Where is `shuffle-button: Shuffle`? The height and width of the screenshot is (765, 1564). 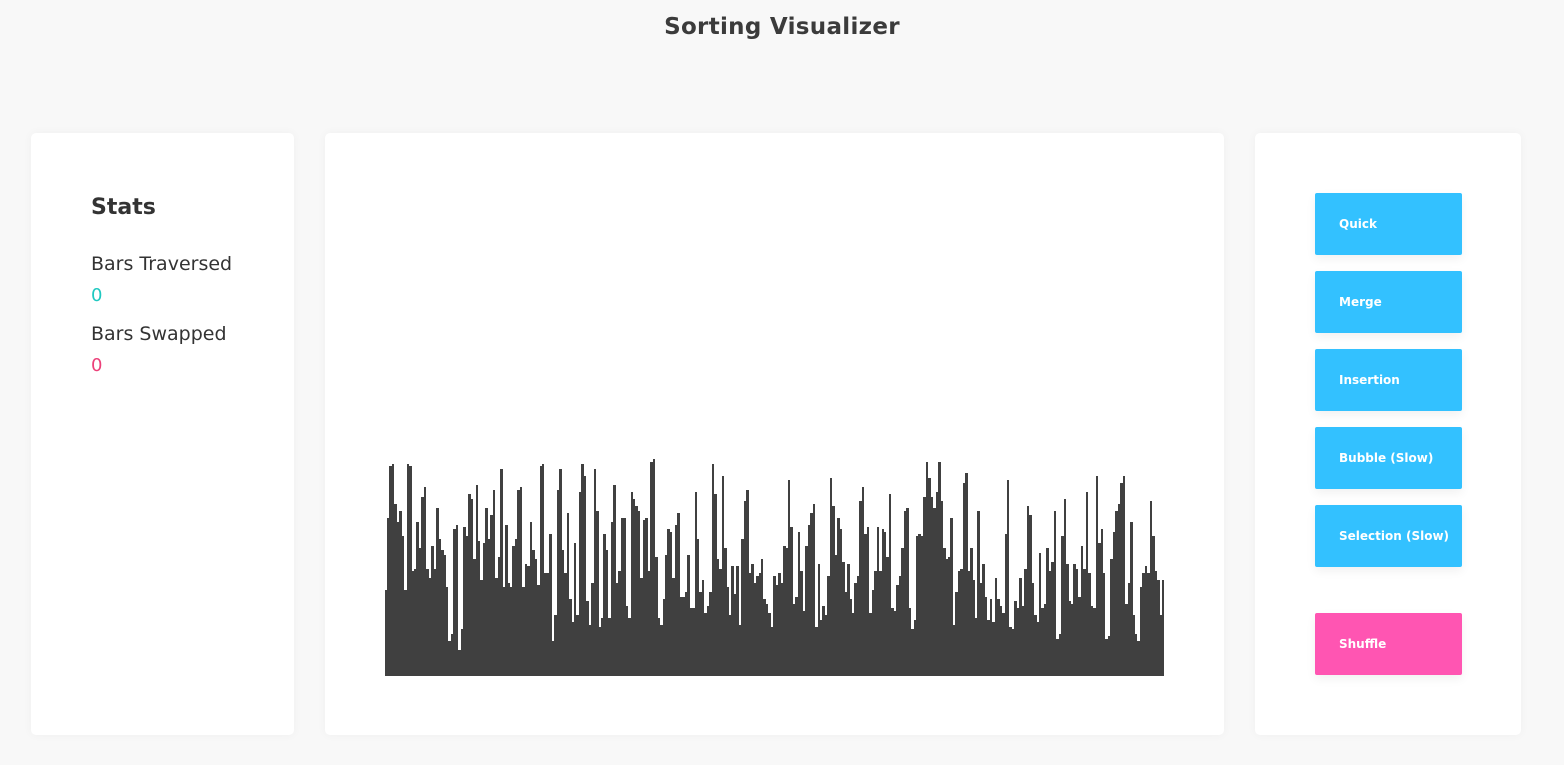
shuffle-button: Shuffle is located at coordinates (1388, 644).